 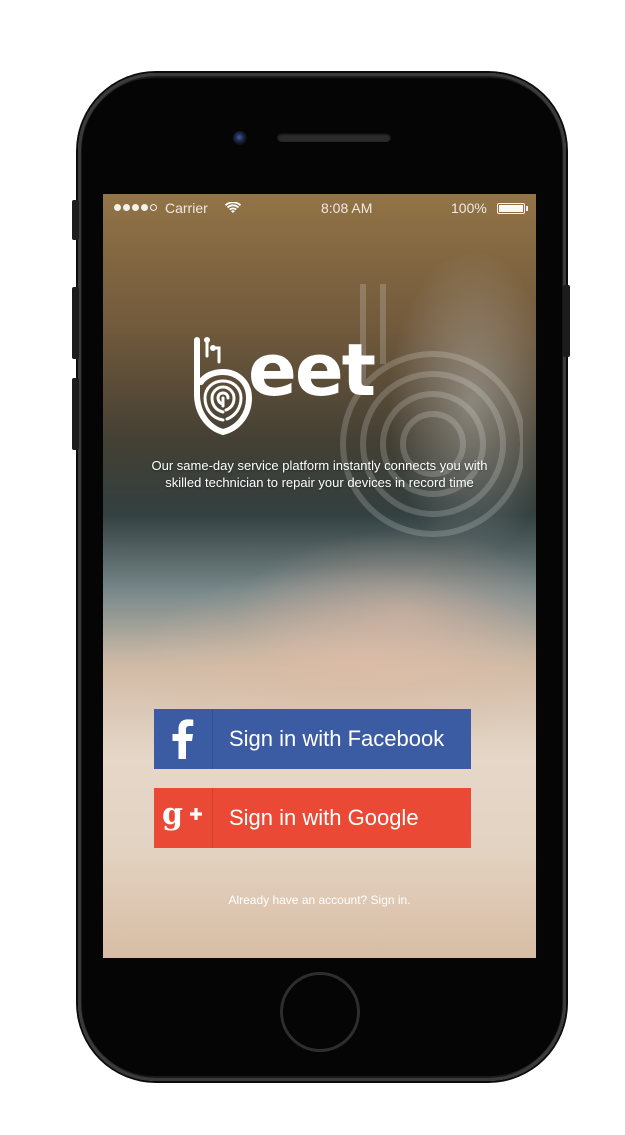 I want to click on svg-text: g, so click(x=172, y=816).